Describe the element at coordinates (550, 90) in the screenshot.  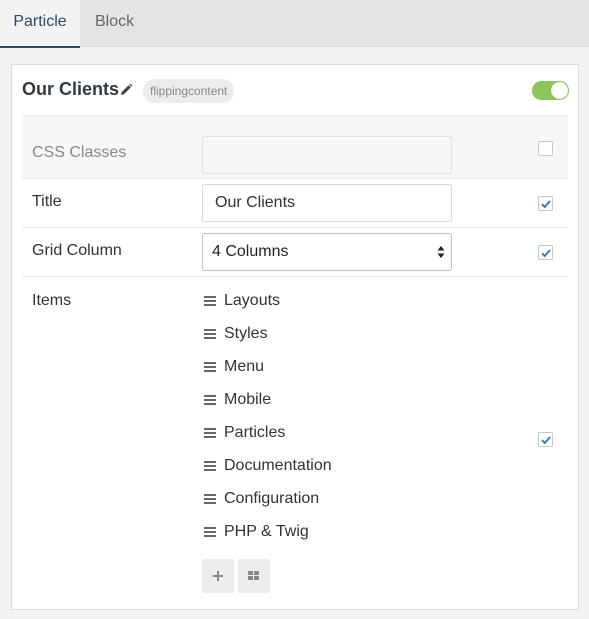
I see `enabled-toggle` at that location.